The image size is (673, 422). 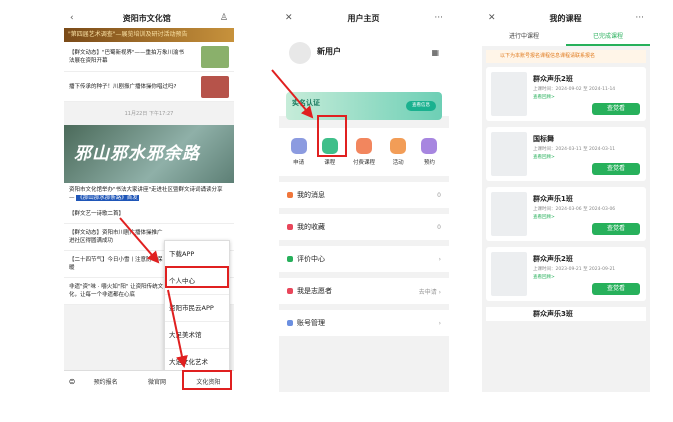 What do you see at coordinates (139, 240) in the screenshot?
I see `arrow-to-personal-center` at bounding box center [139, 240].